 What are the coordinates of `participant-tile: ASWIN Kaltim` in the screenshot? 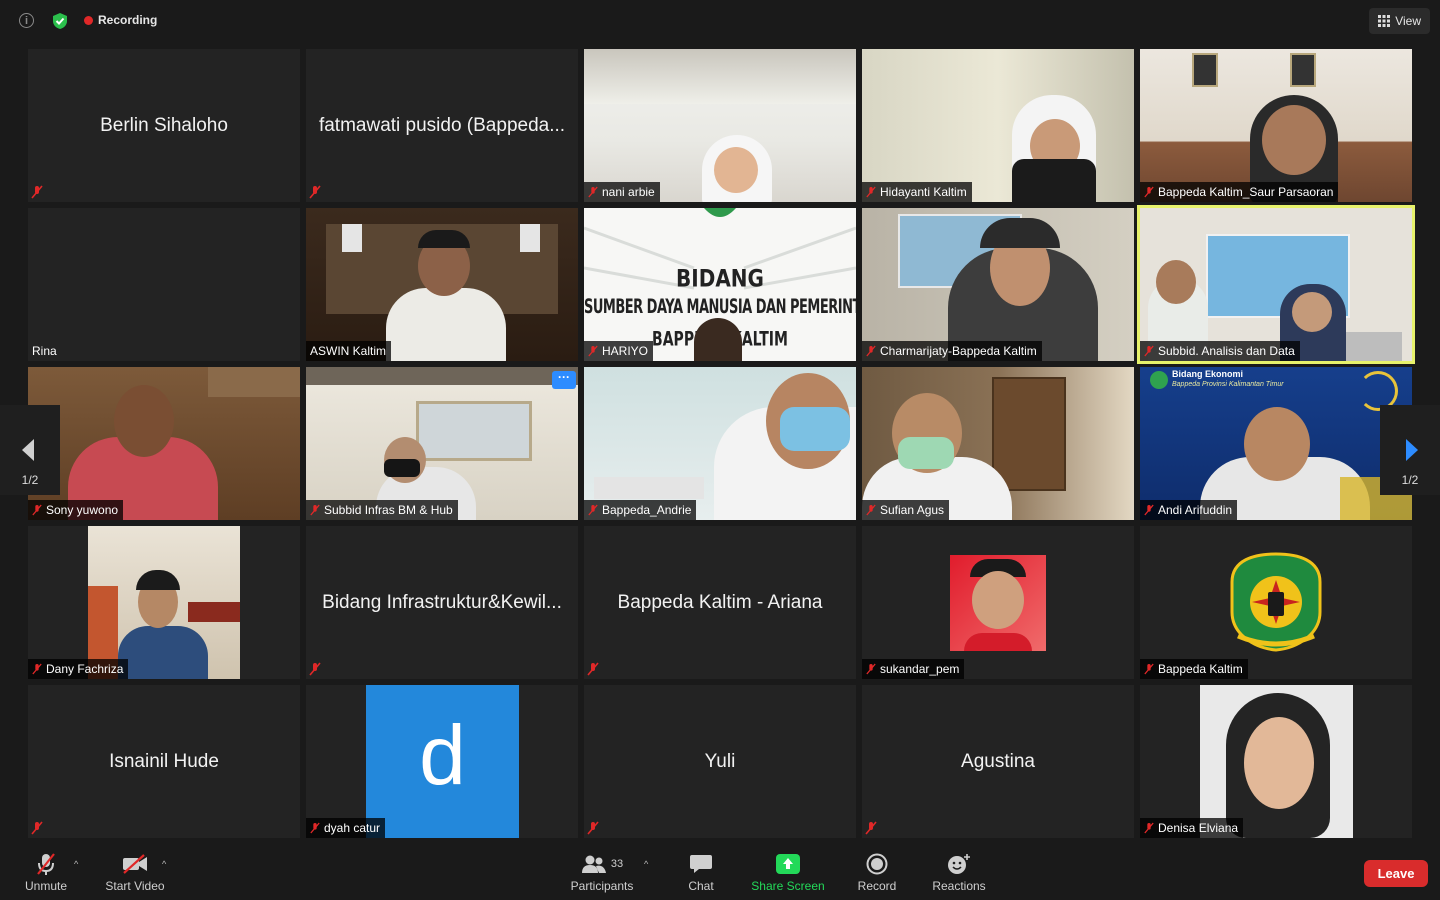 It's located at (442, 284).